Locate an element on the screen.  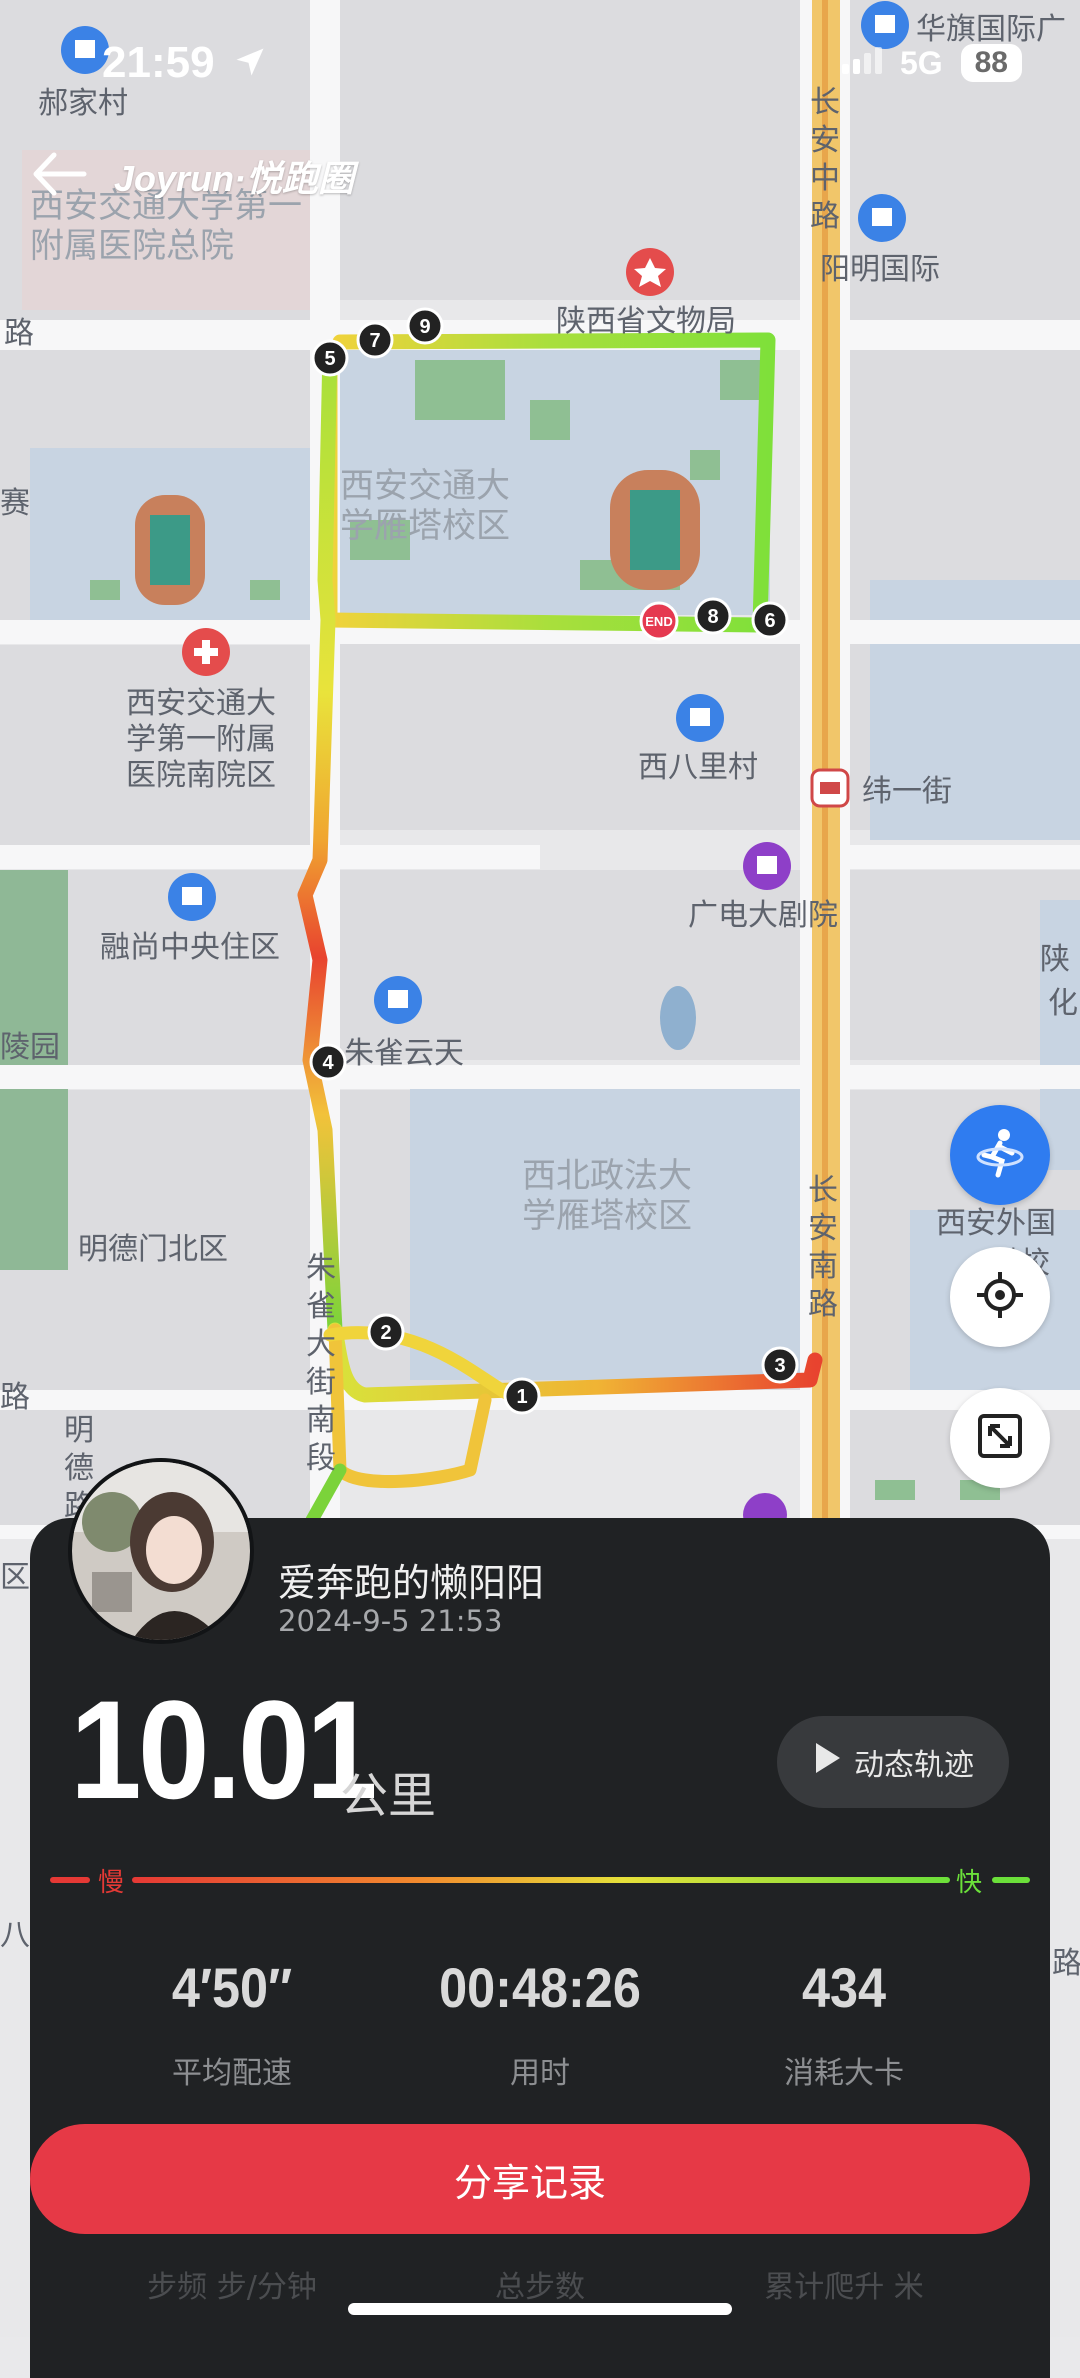
km-marker: 1 is located at coordinates (522, 1398).